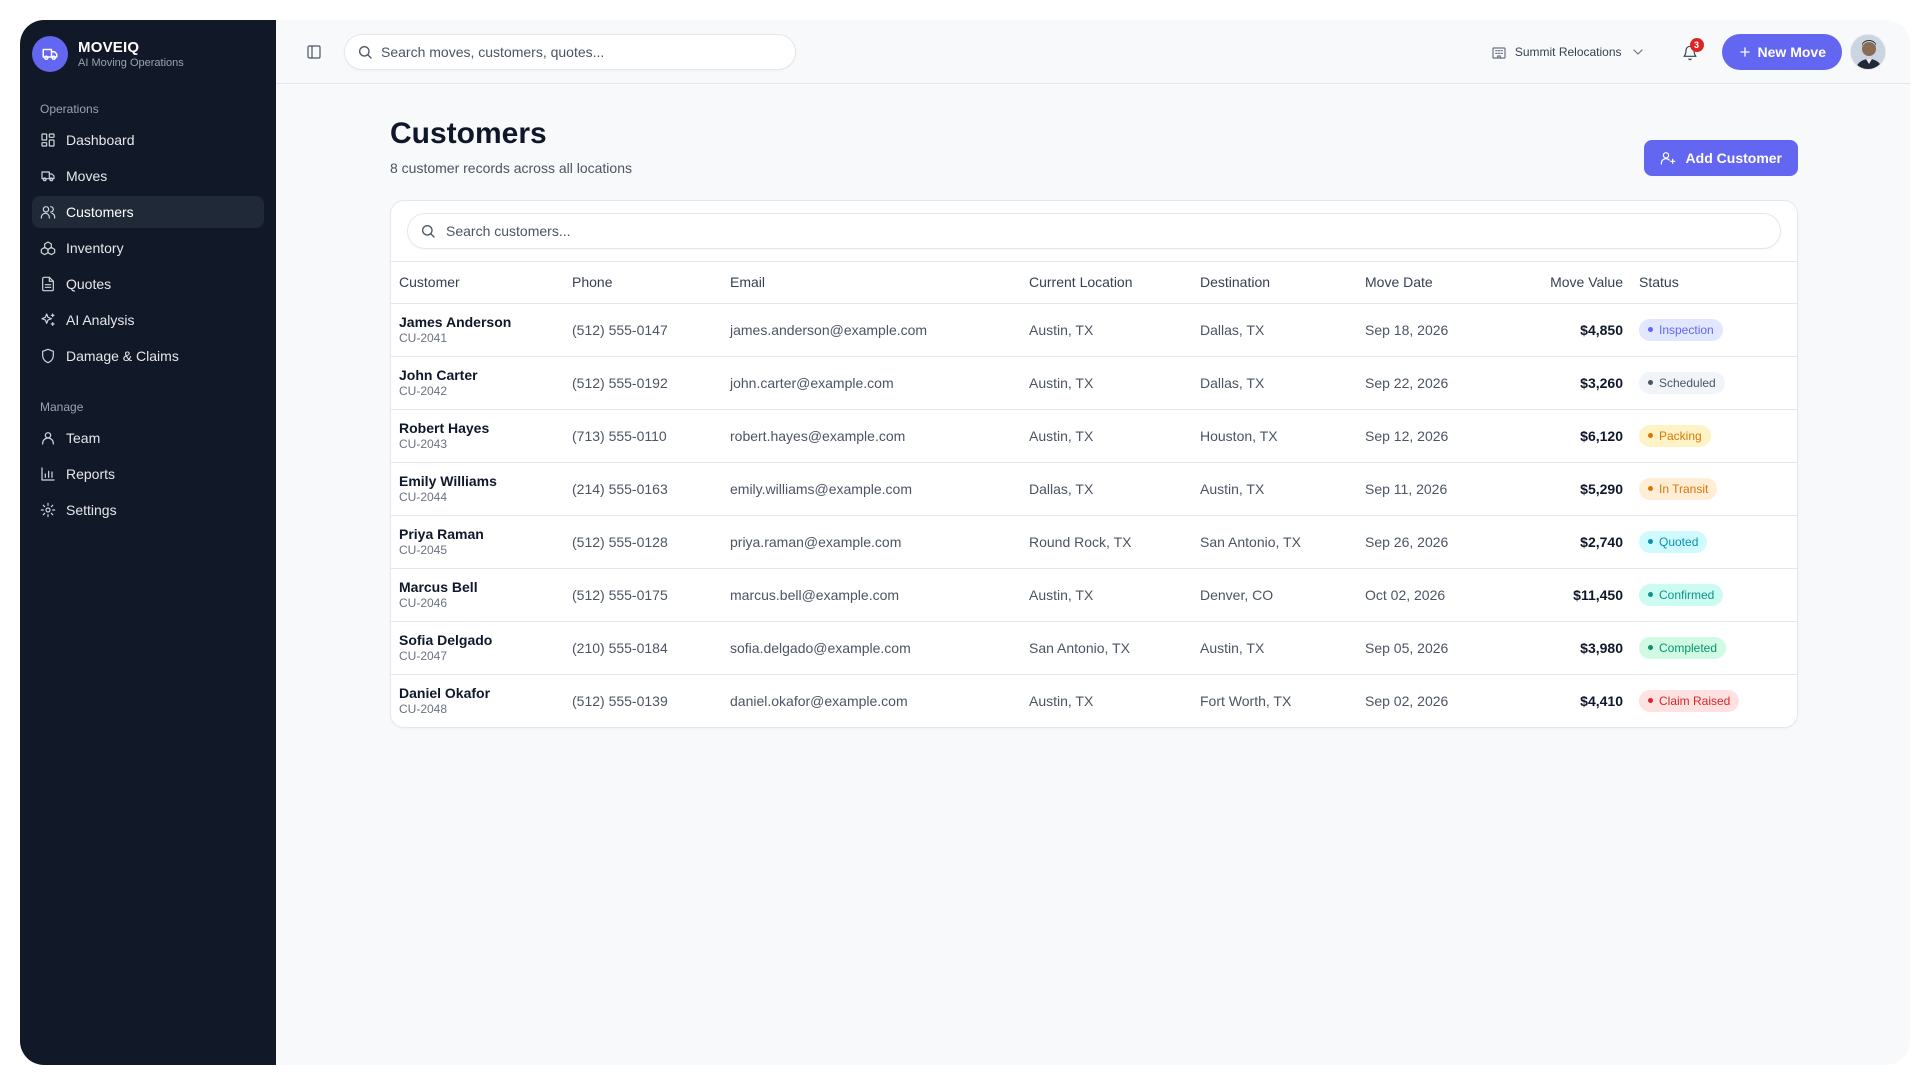 The height and width of the screenshot is (1080, 1920). Describe the element at coordinates (148, 474) in the screenshot. I see `sidebar-item-reports: Reports` at that location.